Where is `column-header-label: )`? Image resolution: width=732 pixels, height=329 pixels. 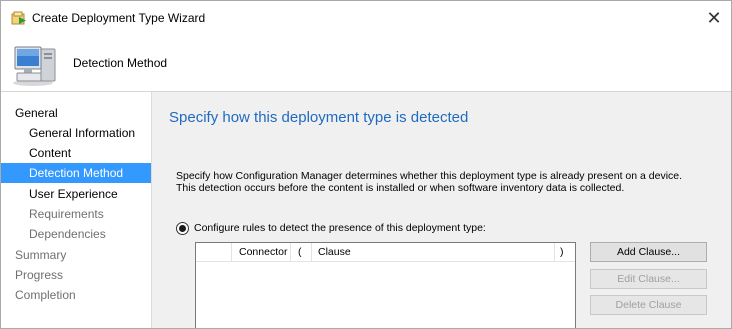 column-header-label: ) is located at coordinates (562, 252).